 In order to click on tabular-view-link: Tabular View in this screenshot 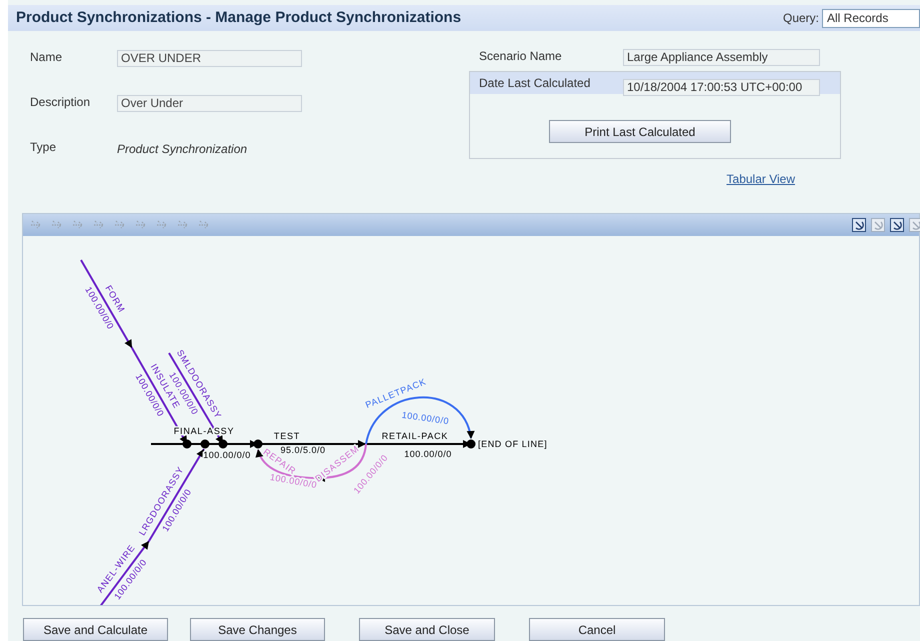, I will do `click(760, 179)`.